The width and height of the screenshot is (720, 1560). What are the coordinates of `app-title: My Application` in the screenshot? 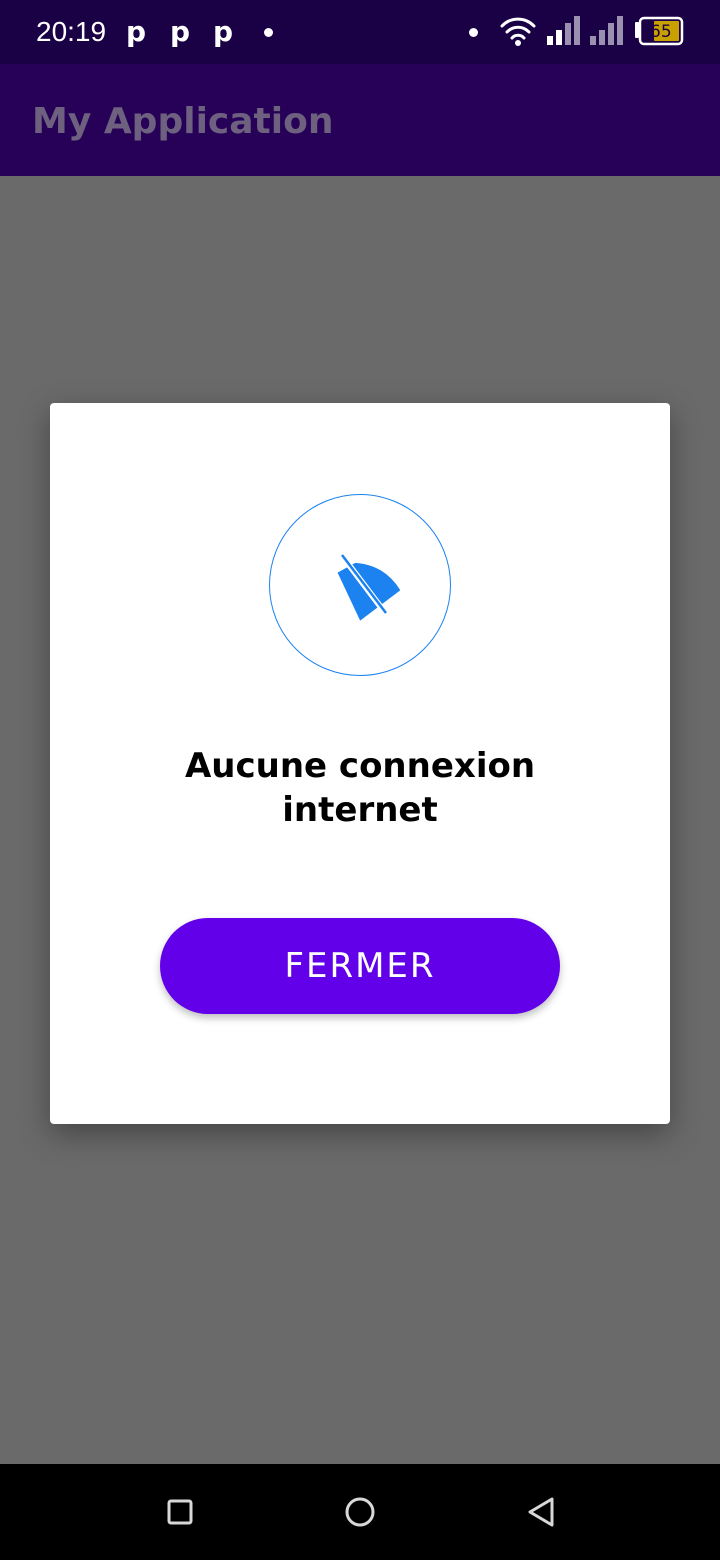 It's located at (183, 121).